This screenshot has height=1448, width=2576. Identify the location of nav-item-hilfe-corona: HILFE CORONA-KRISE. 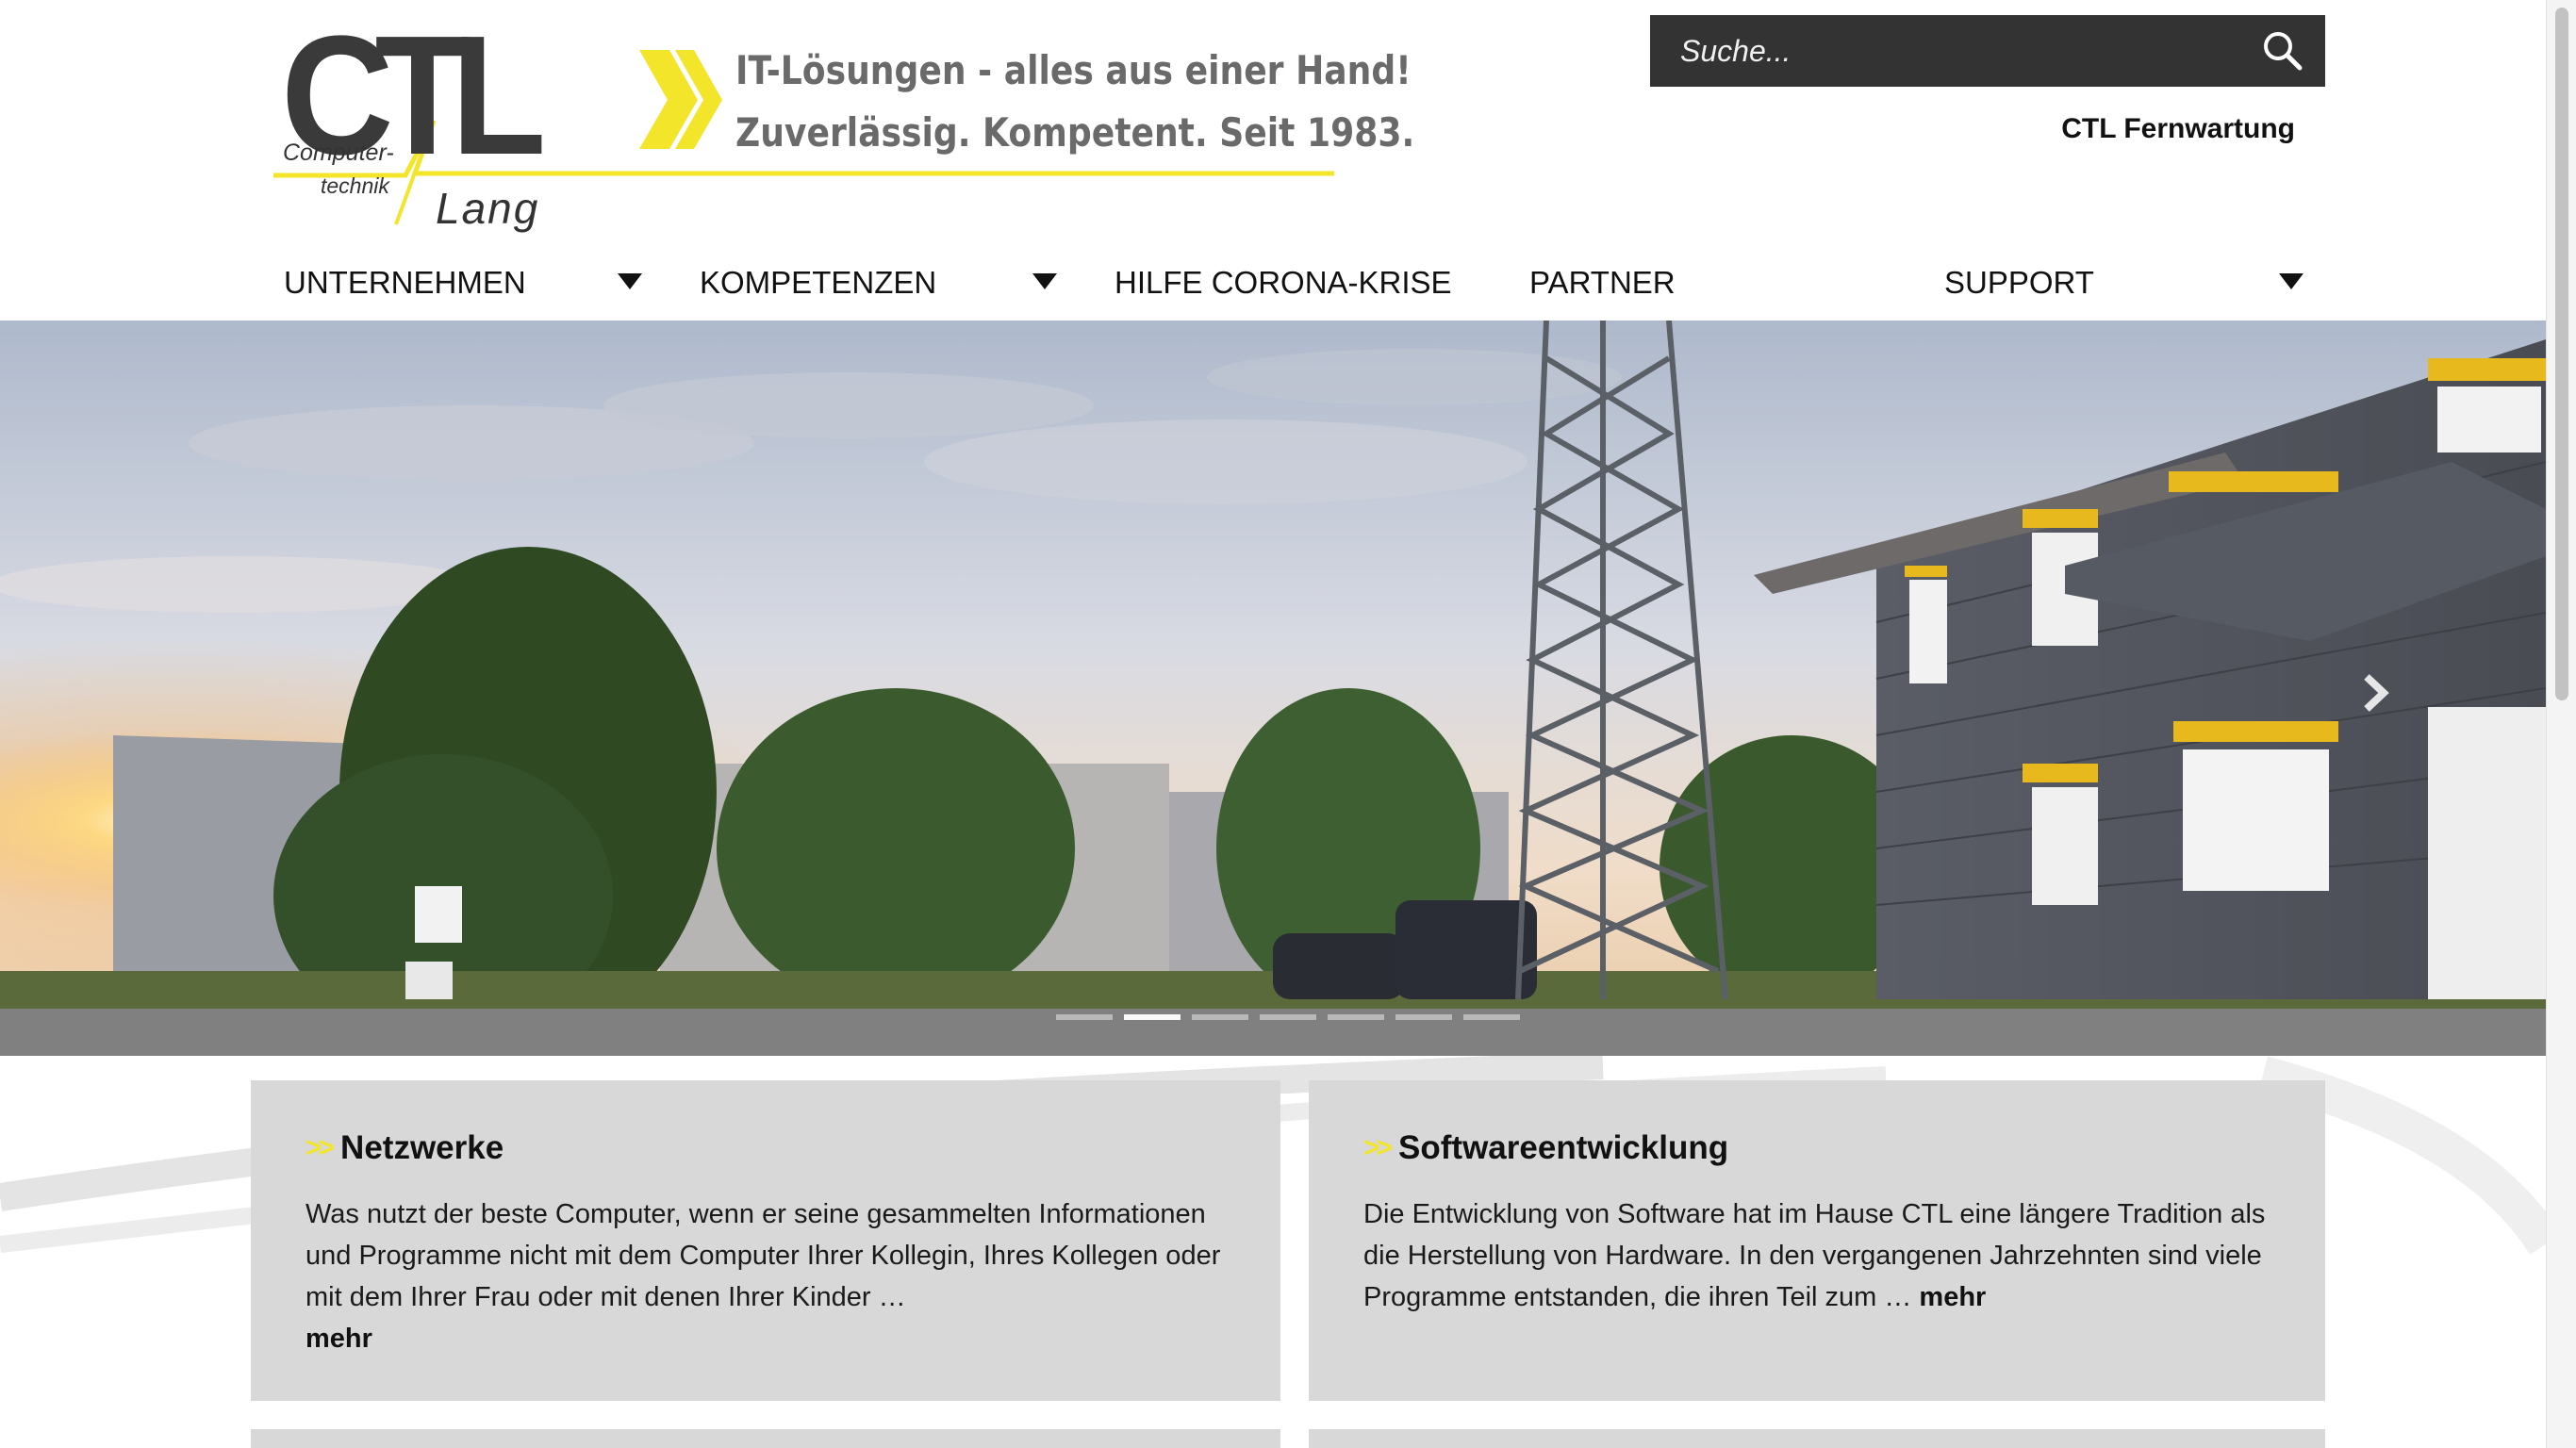
(1283, 283).